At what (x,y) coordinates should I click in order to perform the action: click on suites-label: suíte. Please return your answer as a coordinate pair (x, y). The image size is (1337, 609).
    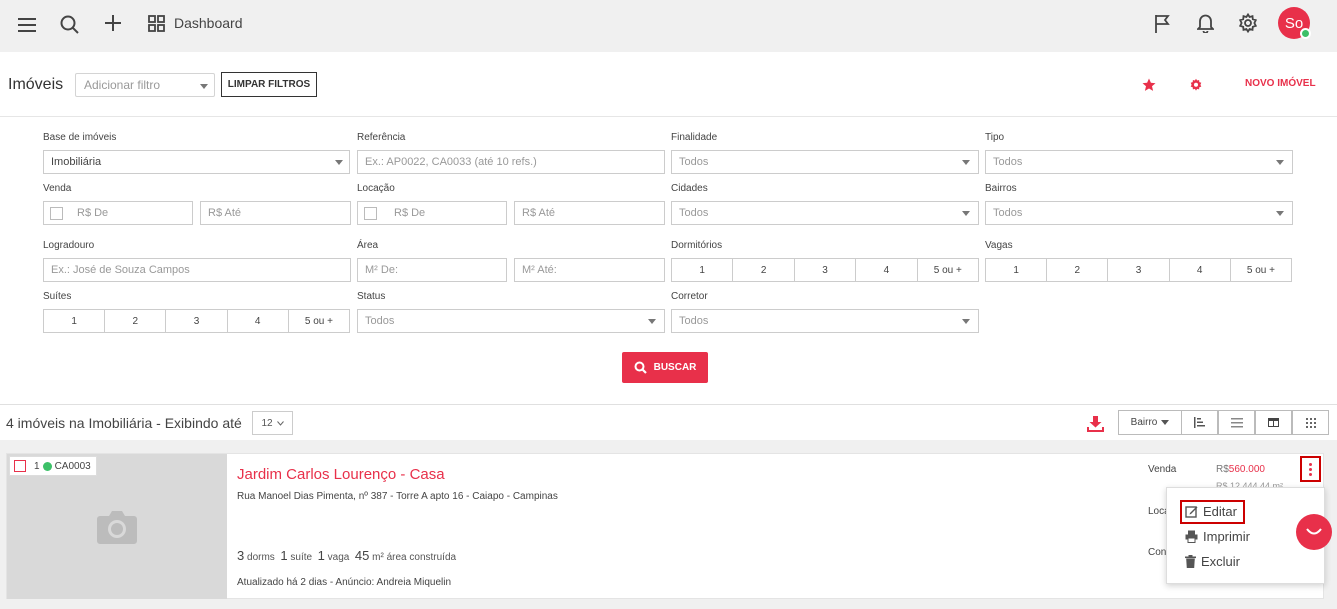
    Looking at the image, I should click on (301, 557).